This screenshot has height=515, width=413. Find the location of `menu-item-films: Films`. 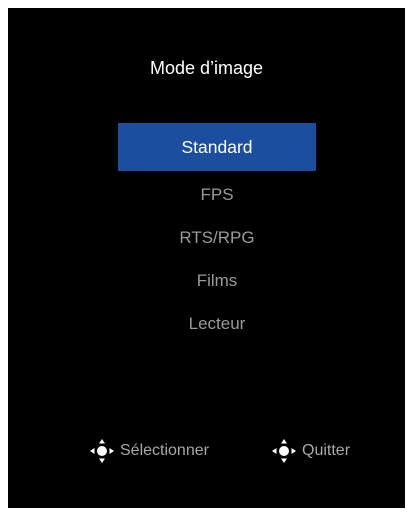

menu-item-films: Films is located at coordinates (217, 280).